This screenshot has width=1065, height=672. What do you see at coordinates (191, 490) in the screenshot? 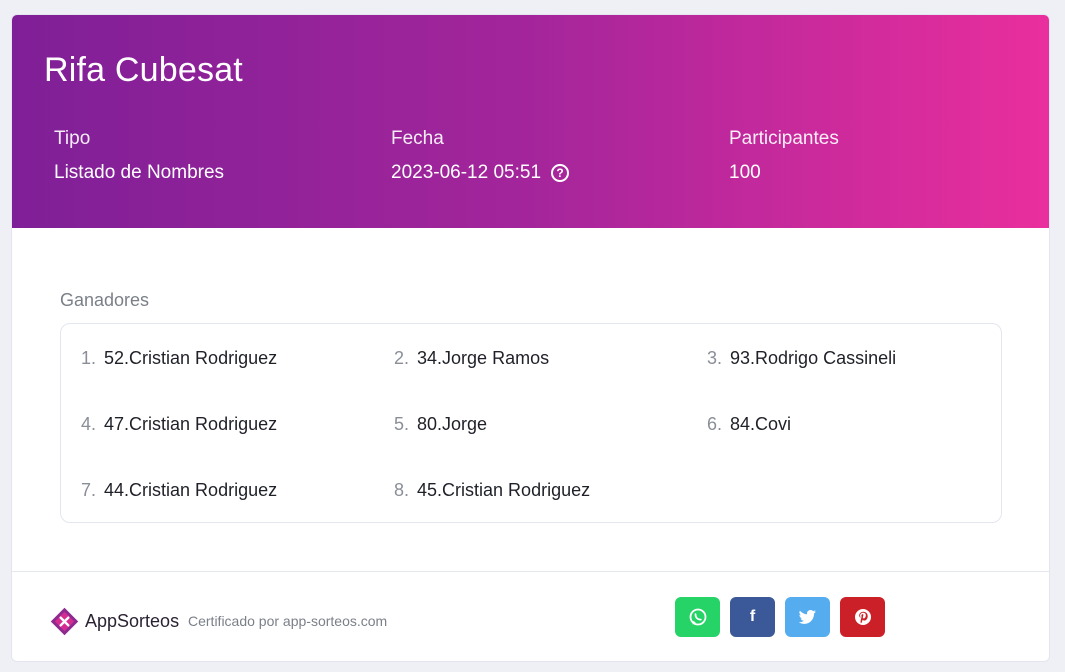
I see `winner-name: 44.Cristian Rodriguez` at bounding box center [191, 490].